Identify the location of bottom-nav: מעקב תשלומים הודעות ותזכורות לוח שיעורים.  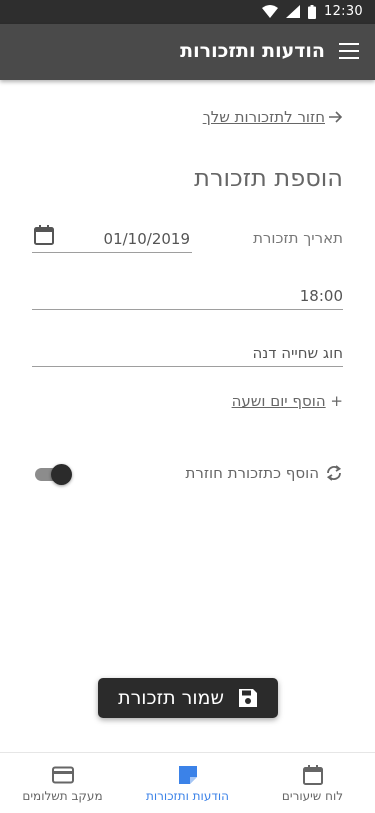
(187, 782).